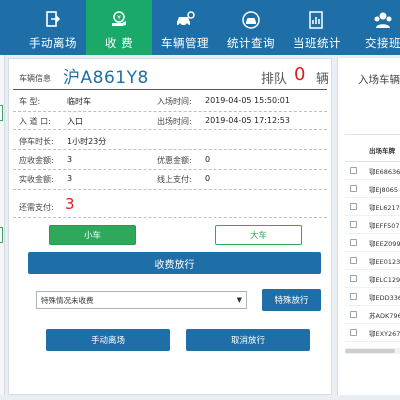 The image size is (400, 400). Describe the element at coordinates (92, 235) in the screenshot. I see `small-car-button: 小车` at that location.